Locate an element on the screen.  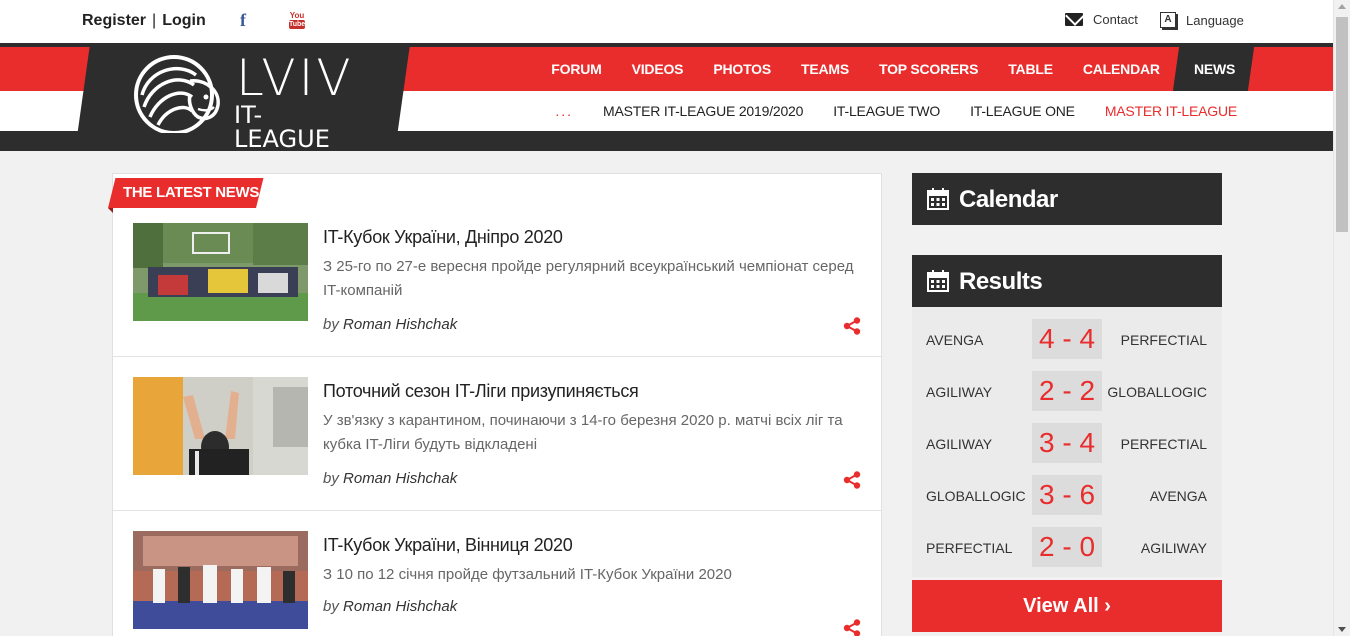
site-logo: LVIV IT-LEAGUE is located at coordinates (243, 100).